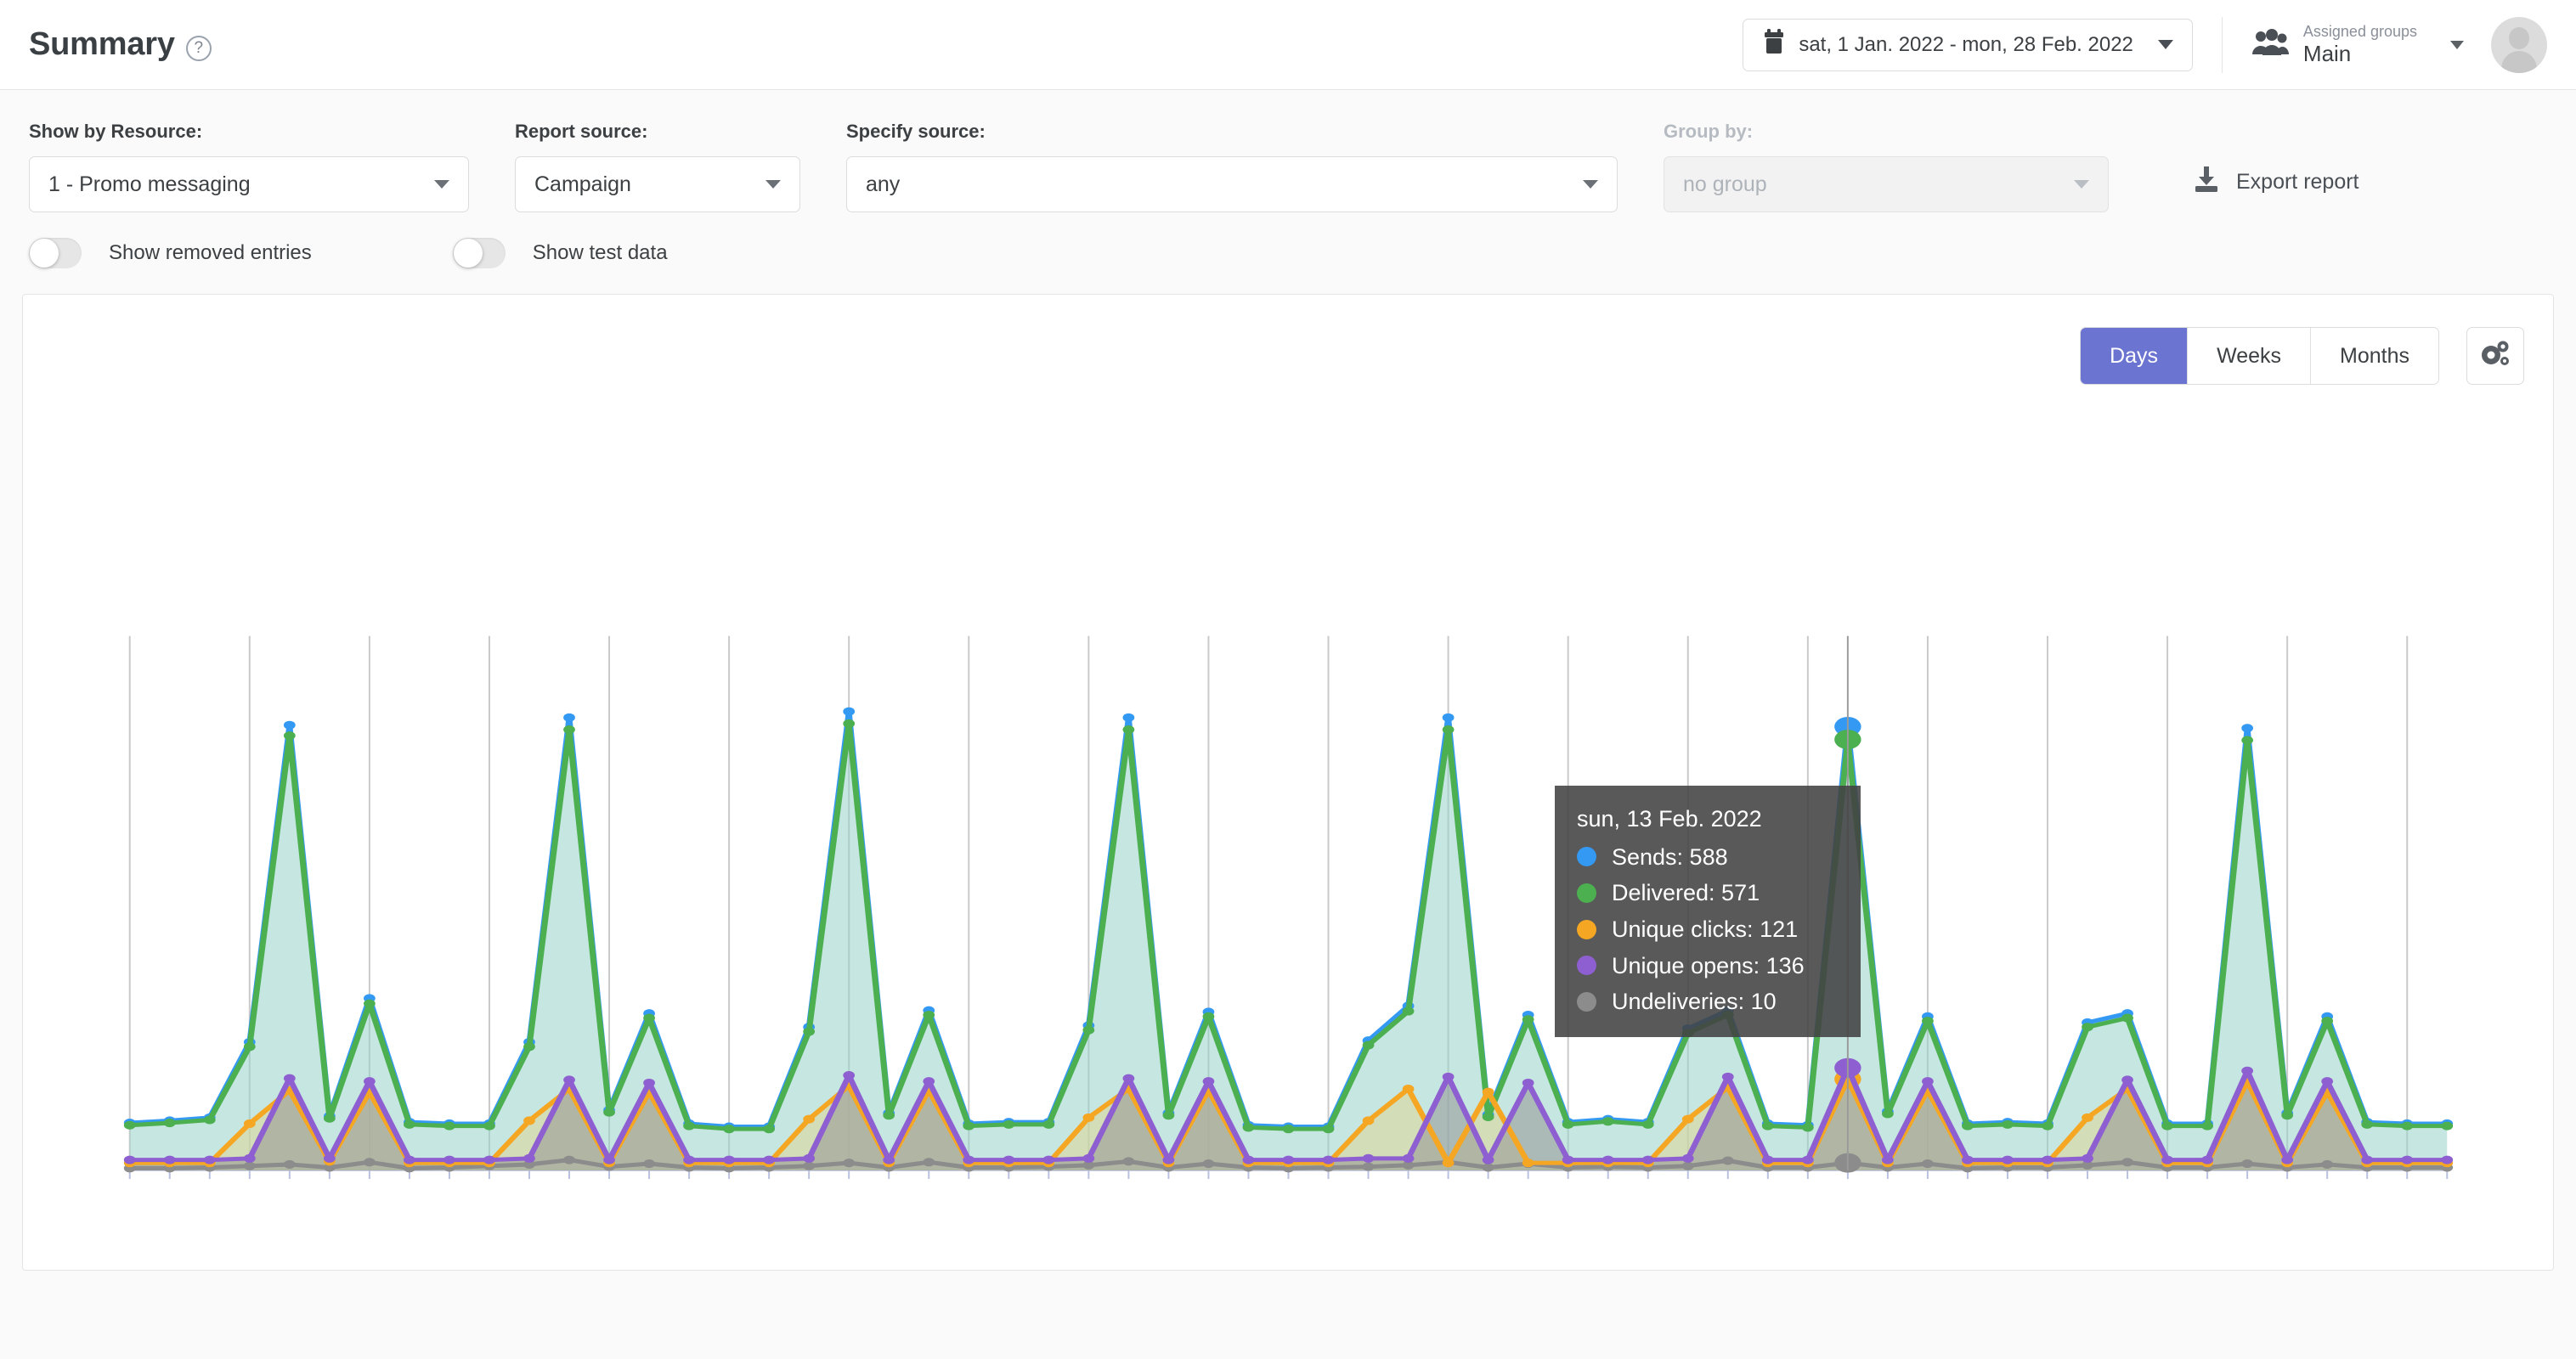  I want to click on filter-specify-source: Specify source: any, so click(1232, 166).